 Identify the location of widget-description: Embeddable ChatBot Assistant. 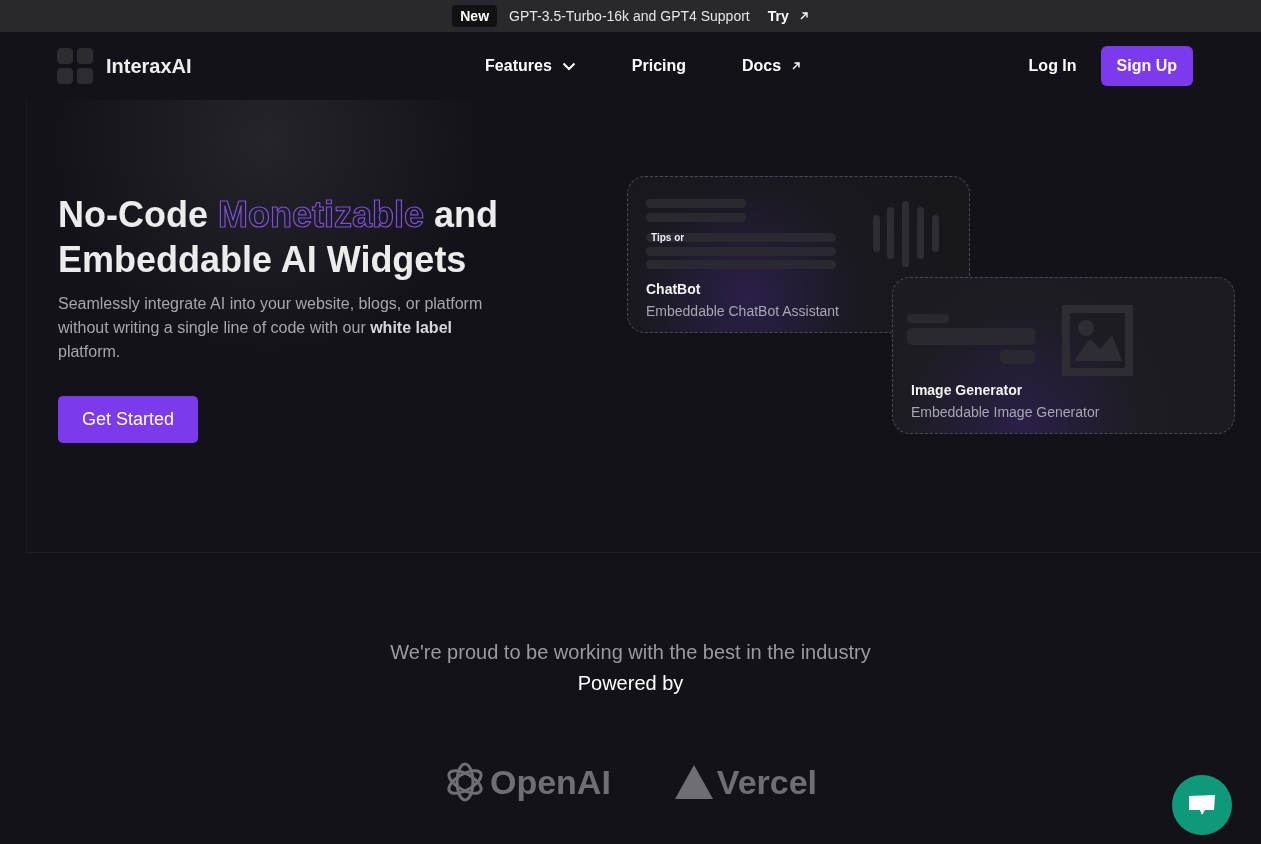
(742, 311).